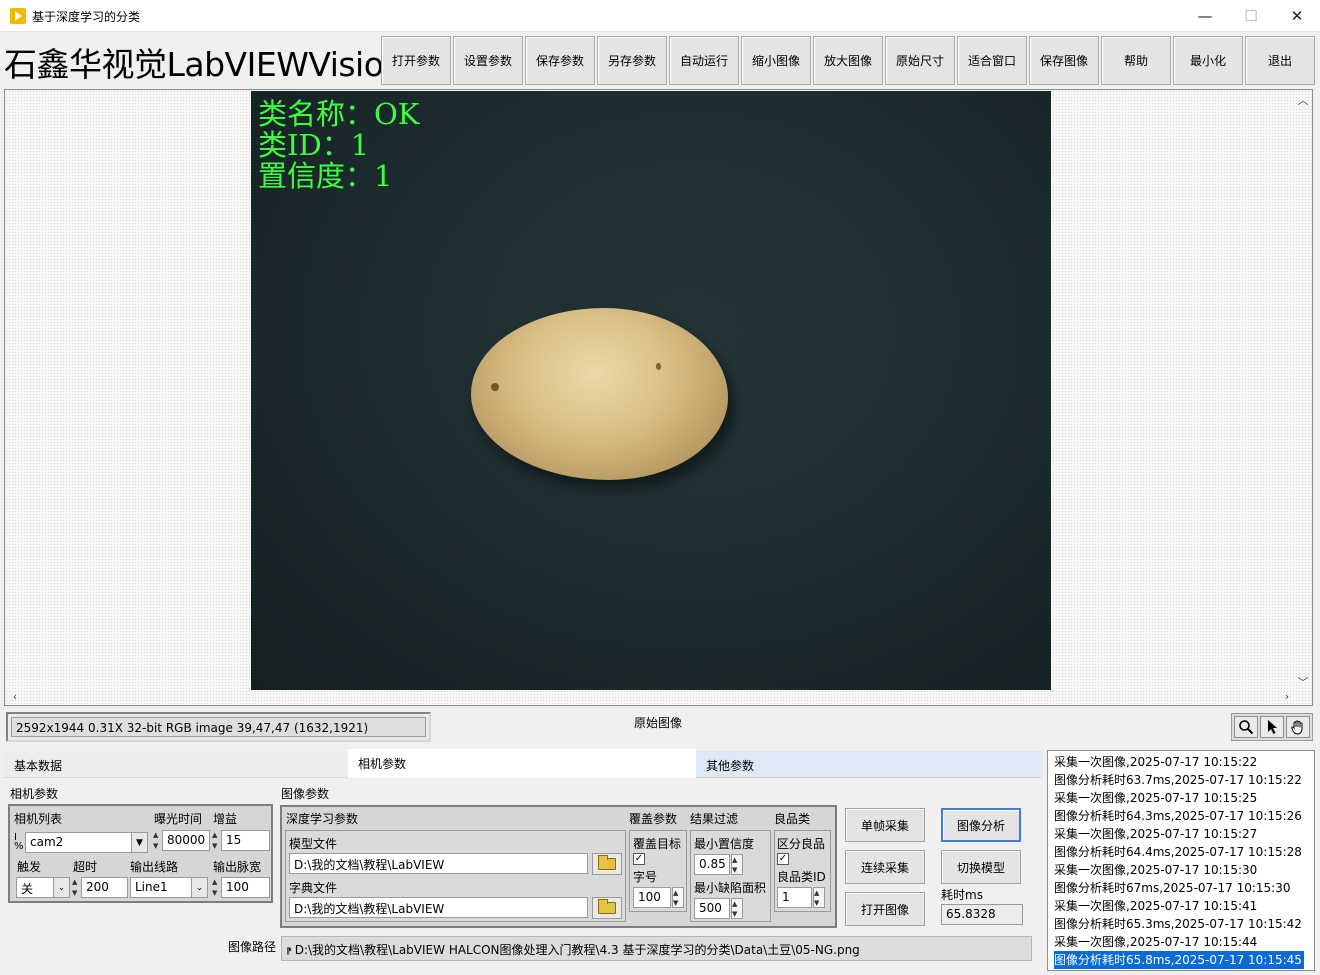  Describe the element at coordinates (488, 60) in the screenshot. I see `set-params-button: 设置参数` at that location.